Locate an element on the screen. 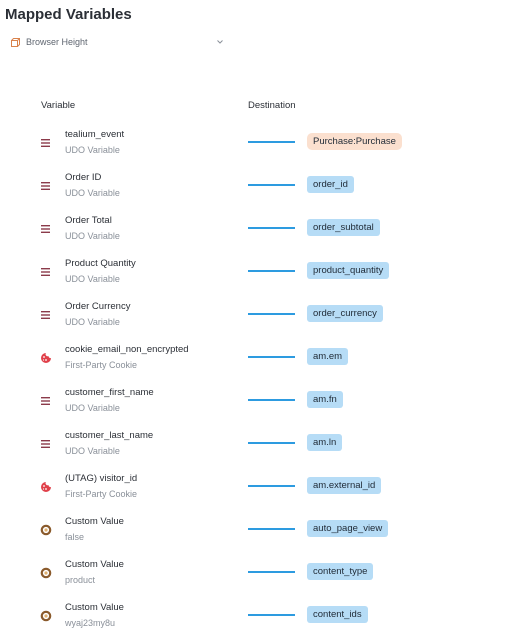 The width and height of the screenshot is (521, 642). mapping-row: Custom Value false auto_page_view is located at coordinates (260, 534).